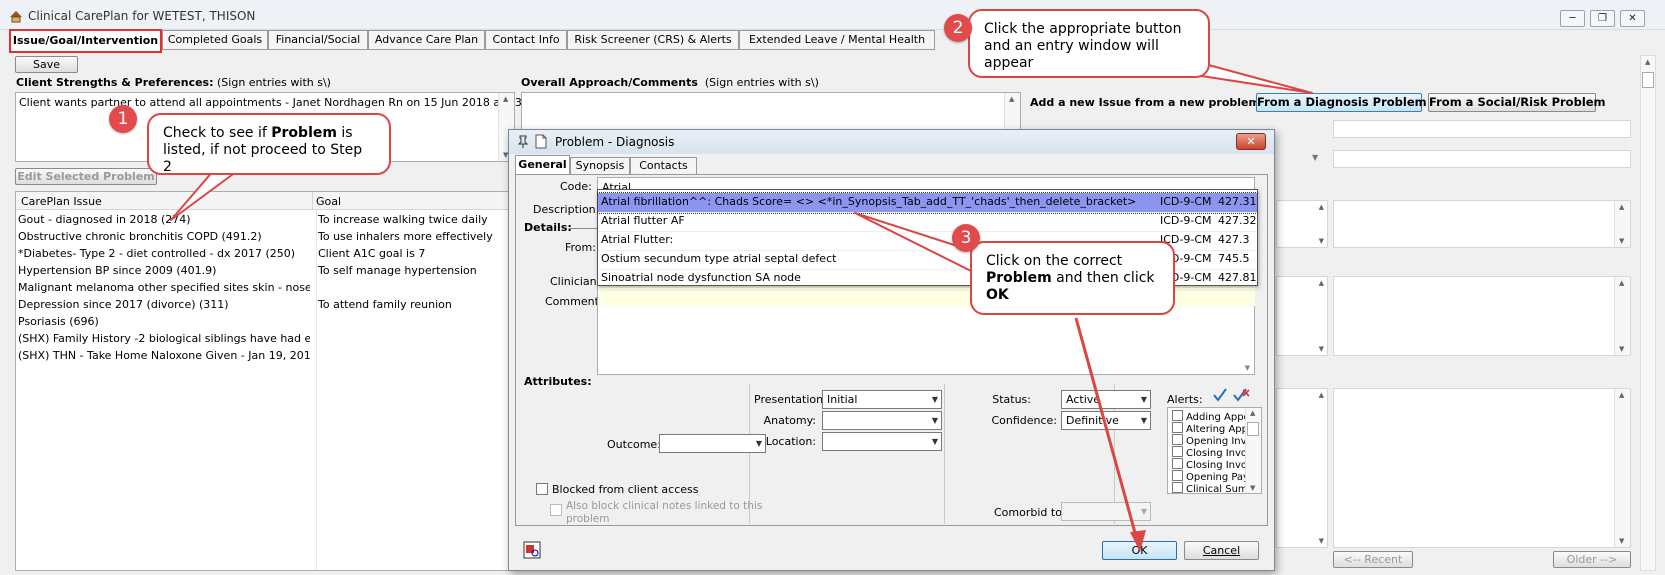 This screenshot has width=1665, height=575. What do you see at coordinates (1103, 278) in the screenshot?
I see `callout-3-text-mid: and then click` at bounding box center [1103, 278].